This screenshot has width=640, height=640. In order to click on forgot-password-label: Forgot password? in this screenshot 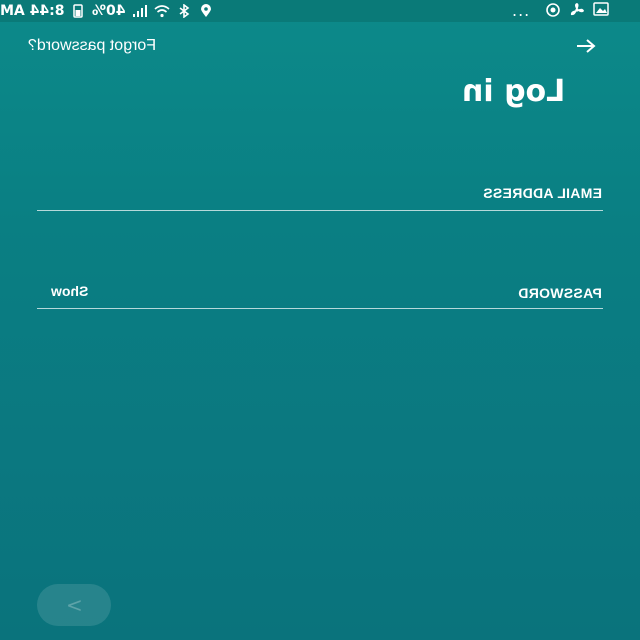, I will do `click(92, 45)`.